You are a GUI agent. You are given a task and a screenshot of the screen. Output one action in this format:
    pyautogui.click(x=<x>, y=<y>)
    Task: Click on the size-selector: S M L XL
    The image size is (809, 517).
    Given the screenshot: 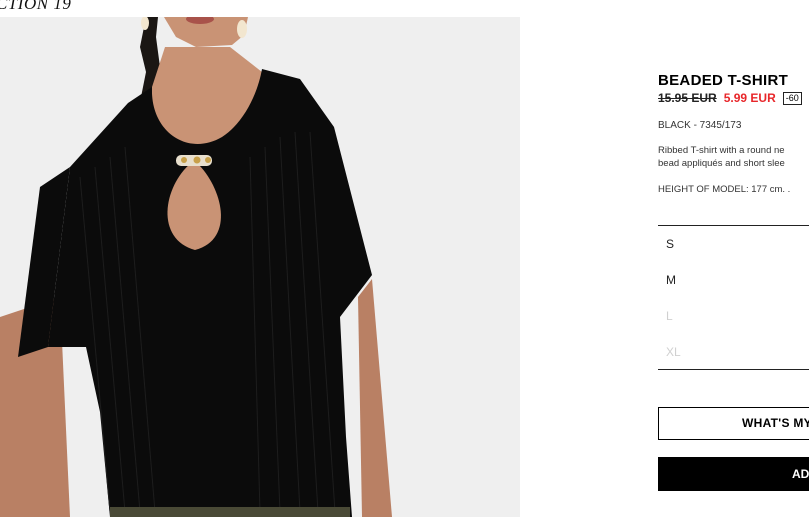 What is the action you would take?
    pyautogui.click(x=733, y=297)
    